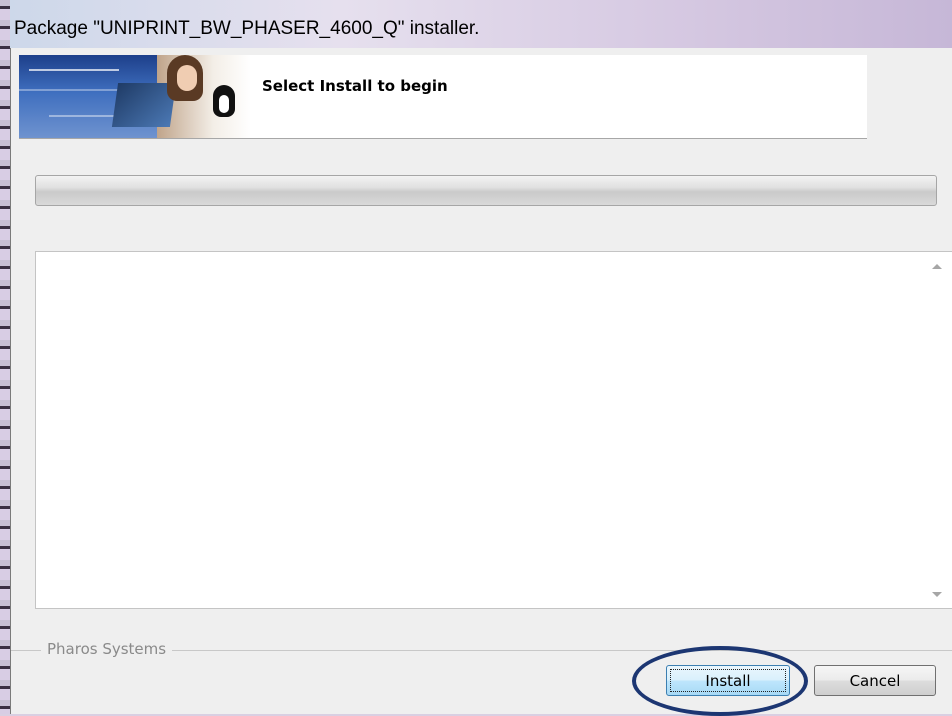  I want to click on penguin-icon, so click(224, 101).